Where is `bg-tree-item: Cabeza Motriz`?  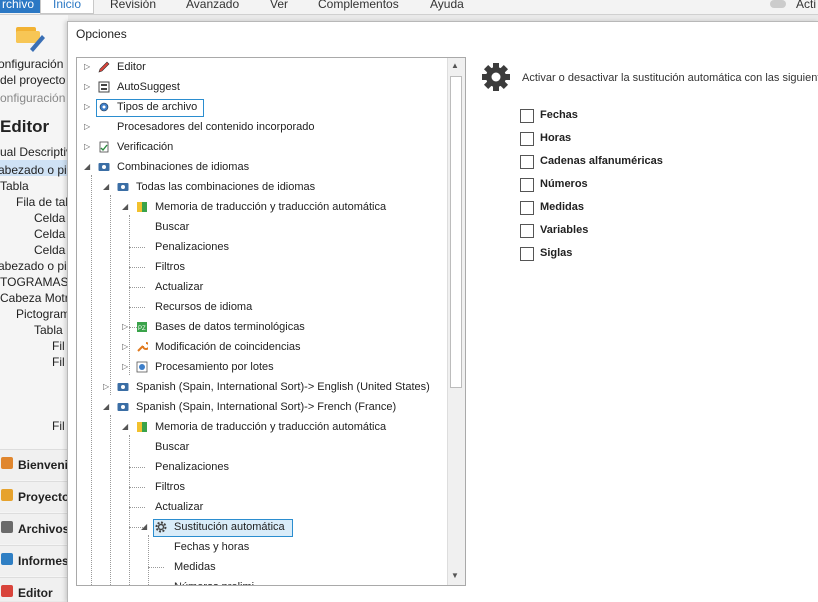 bg-tree-item: Cabeza Motriz is located at coordinates (34, 298).